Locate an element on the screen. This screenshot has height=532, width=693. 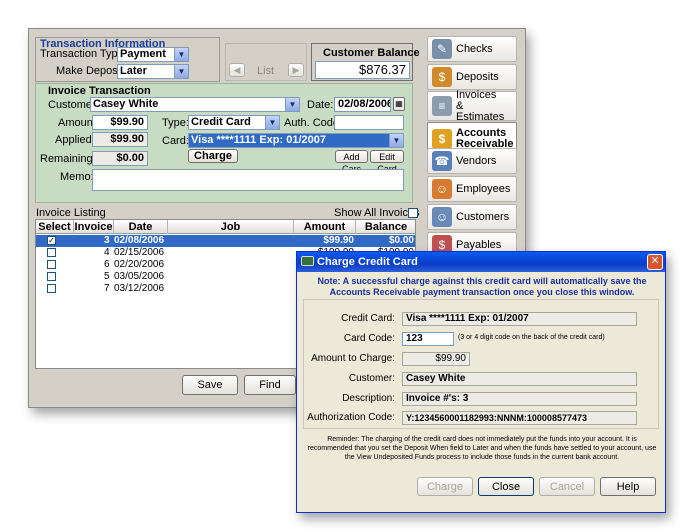
list-prev-button: ◀ is located at coordinates (237, 70).